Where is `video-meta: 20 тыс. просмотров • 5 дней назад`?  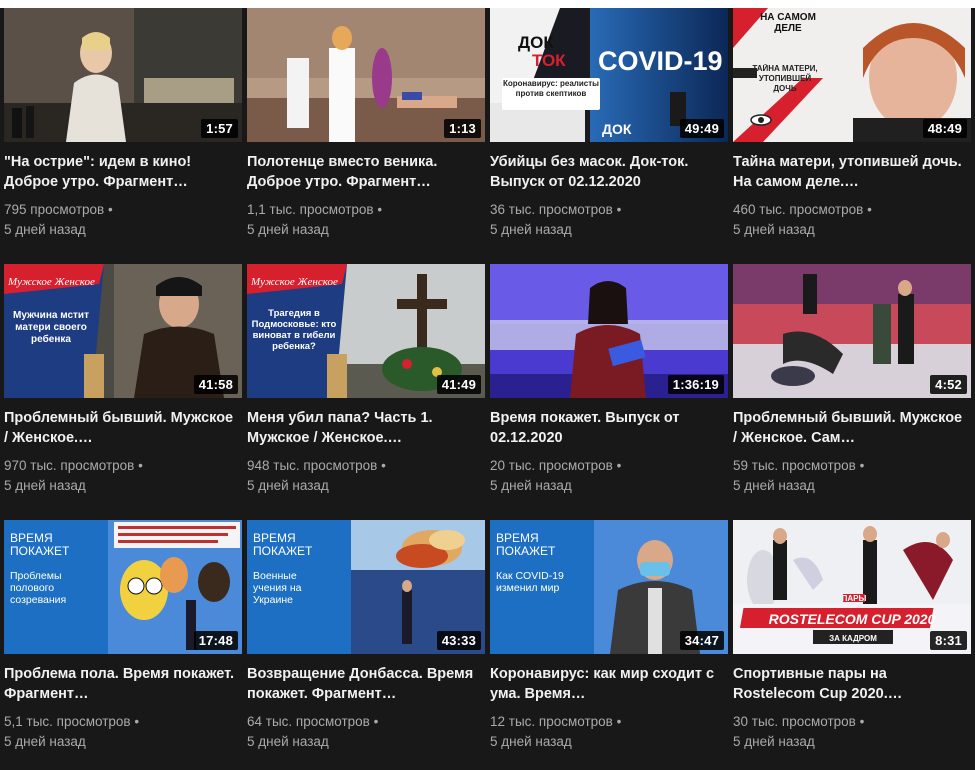 video-meta: 20 тыс. просмотров • 5 дней назад is located at coordinates (555, 476).